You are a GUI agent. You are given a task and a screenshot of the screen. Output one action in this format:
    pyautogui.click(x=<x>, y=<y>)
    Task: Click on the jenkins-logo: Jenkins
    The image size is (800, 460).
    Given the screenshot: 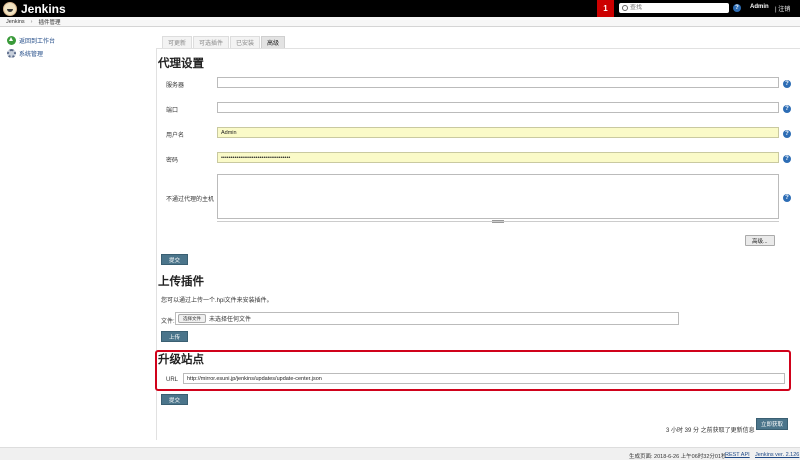 What is the action you would take?
    pyautogui.click(x=34, y=8)
    